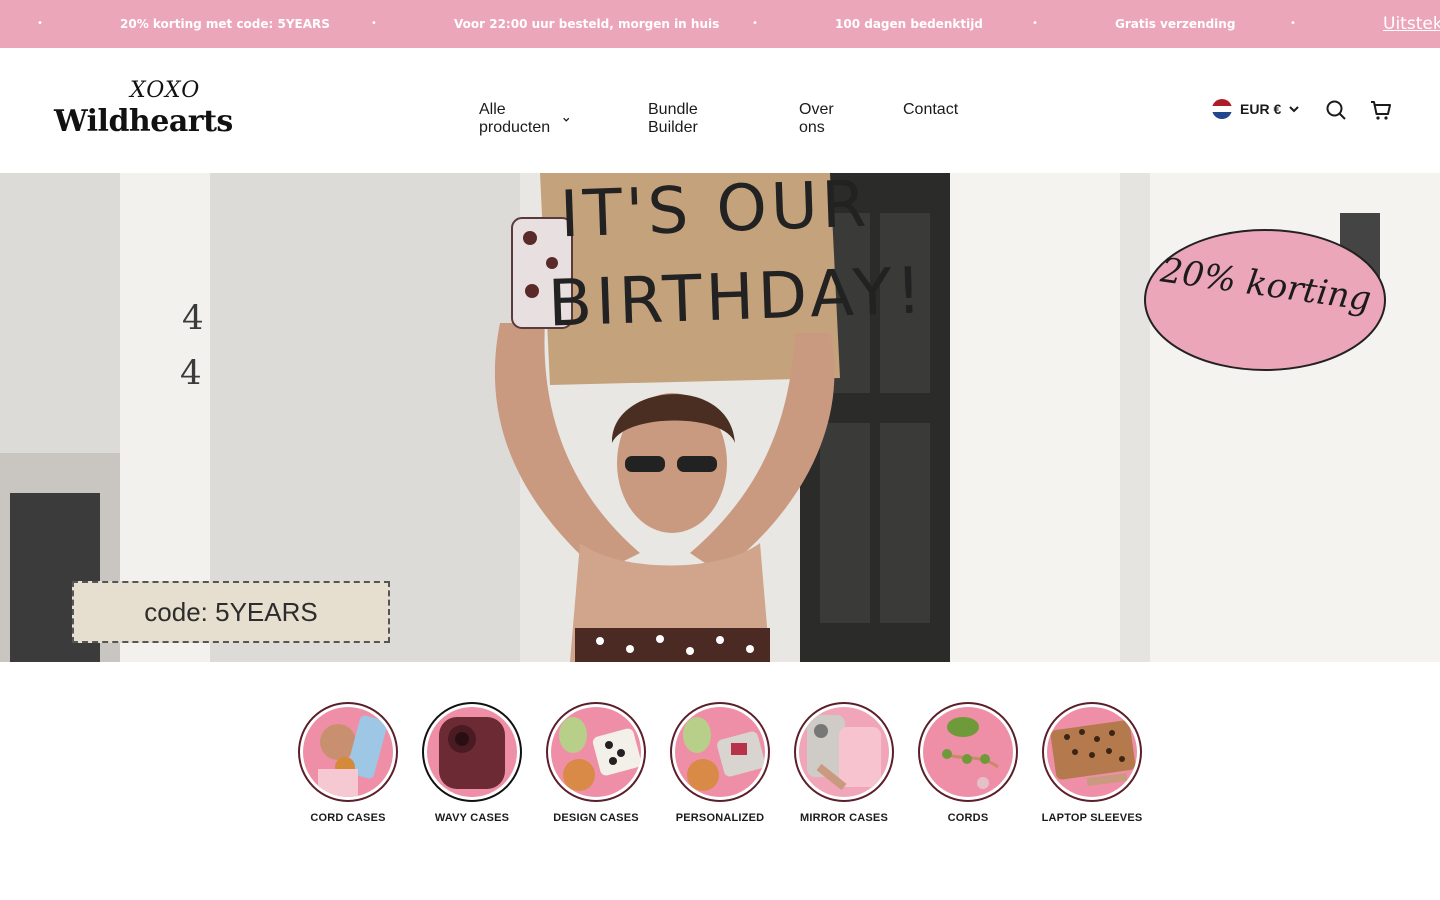 This screenshot has height=900, width=1440. What do you see at coordinates (143, 121) in the screenshot?
I see `logo-wordmark: Wildhearts` at bounding box center [143, 121].